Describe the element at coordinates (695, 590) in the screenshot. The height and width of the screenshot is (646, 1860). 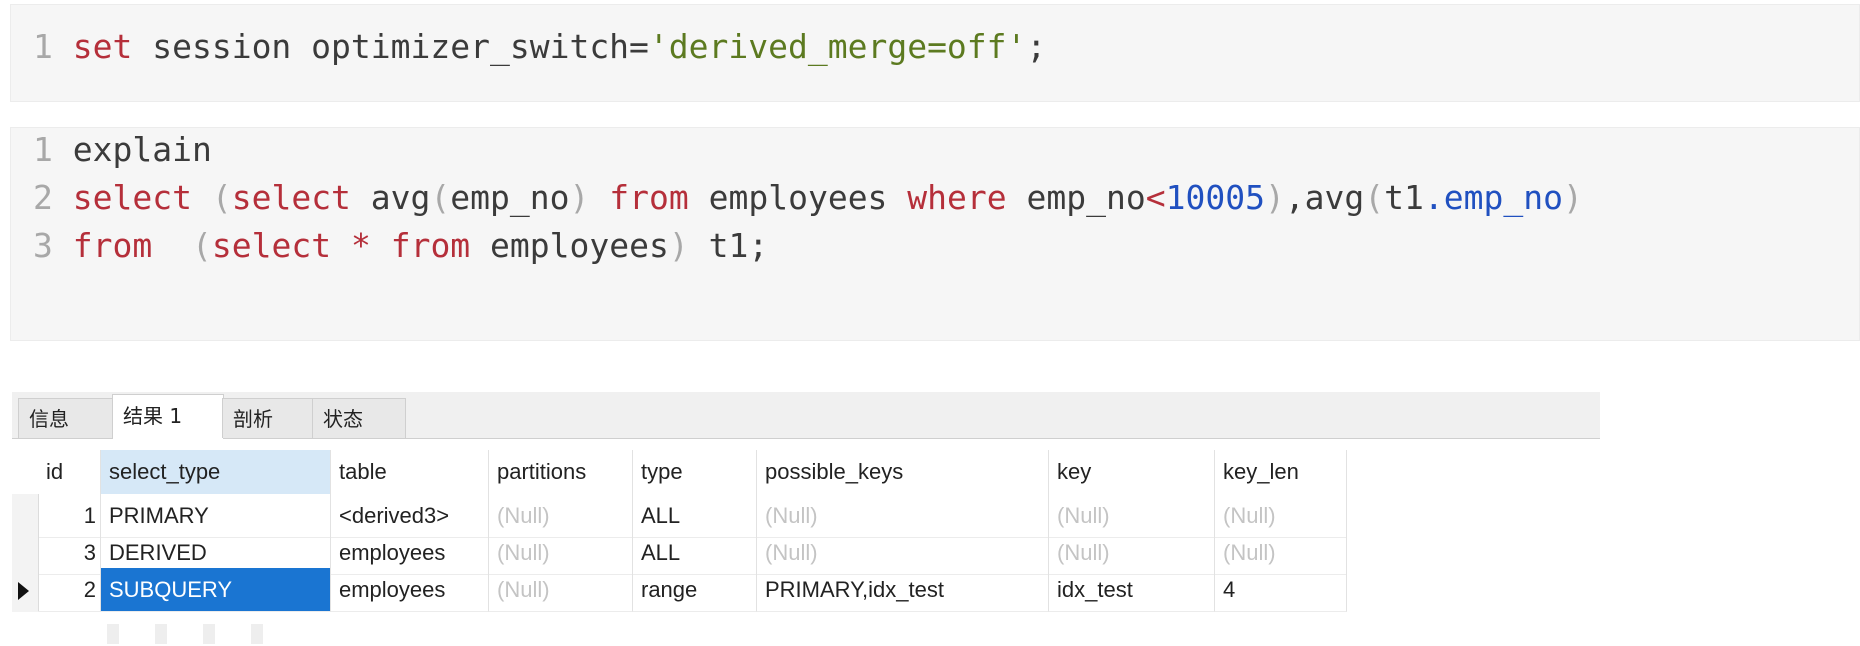
I see `cell-type: range` at that location.